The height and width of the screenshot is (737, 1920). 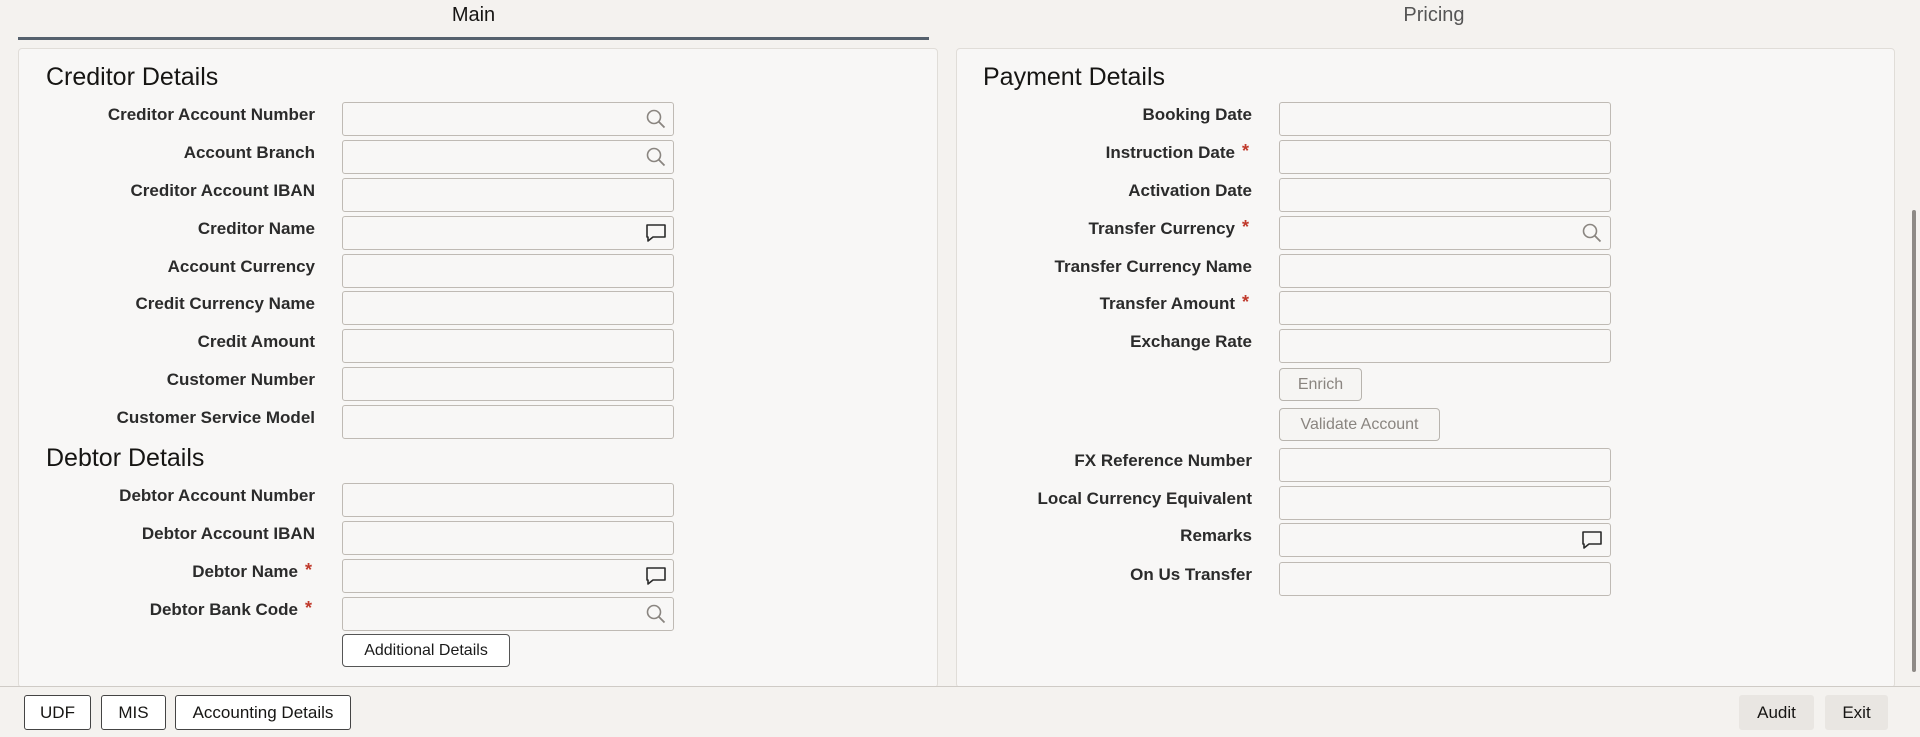 I want to click on debtor-account-number-label: Debtor Account Number, so click(x=217, y=495).